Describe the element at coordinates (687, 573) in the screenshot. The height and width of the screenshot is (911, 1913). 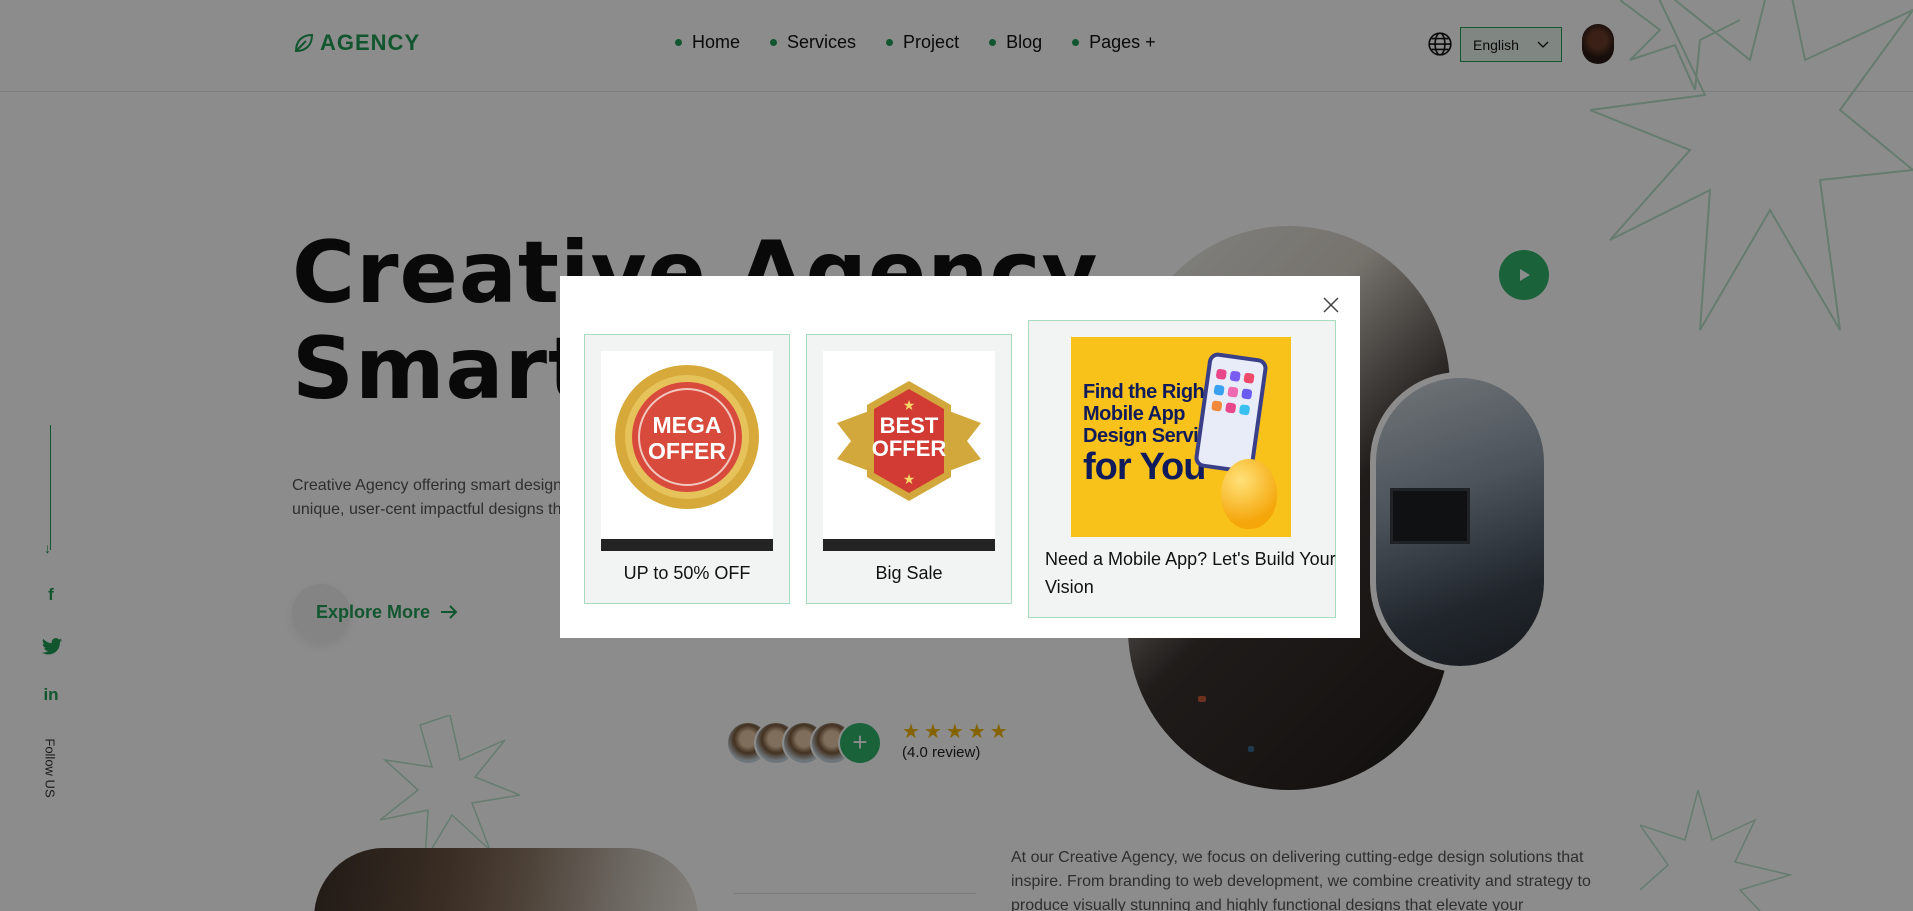
I see `offer-card-caption: UP to 50% OFF` at that location.